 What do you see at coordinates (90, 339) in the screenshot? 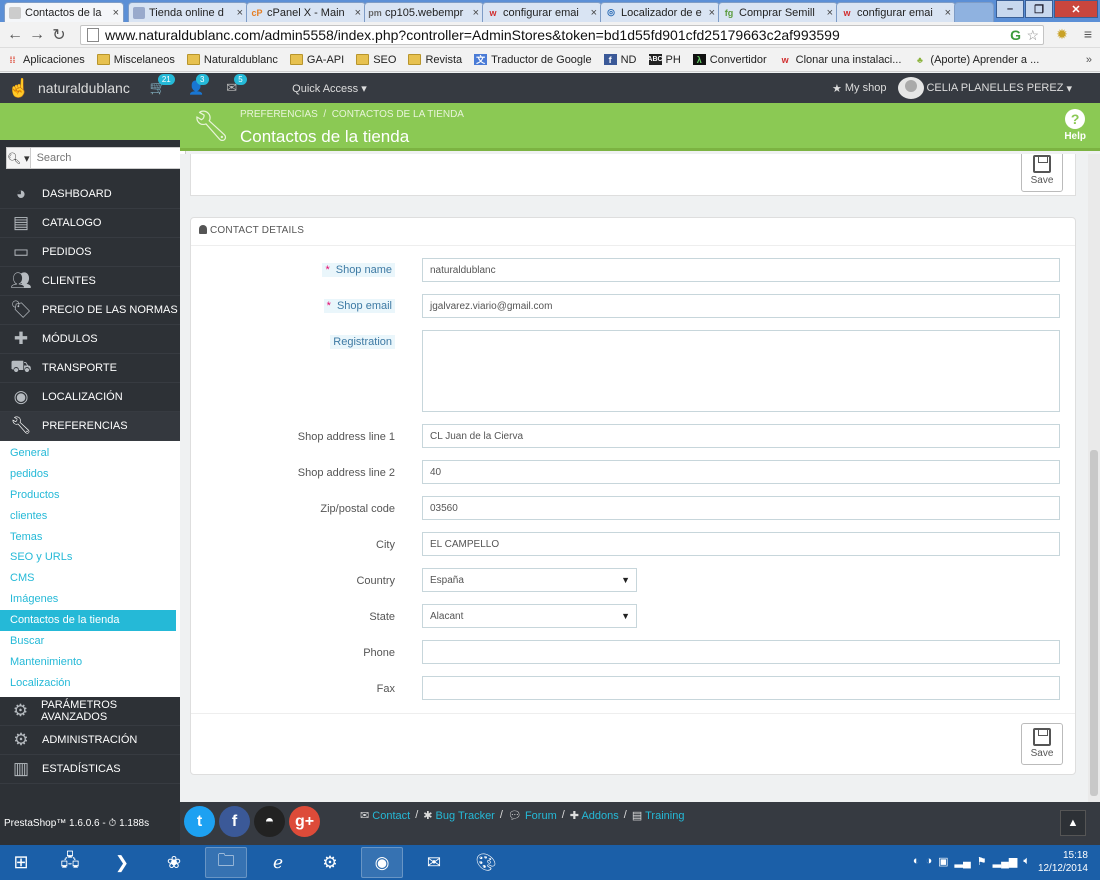
I see `sidebar-item-modulos: ✚ MÓDULOS` at bounding box center [90, 339].